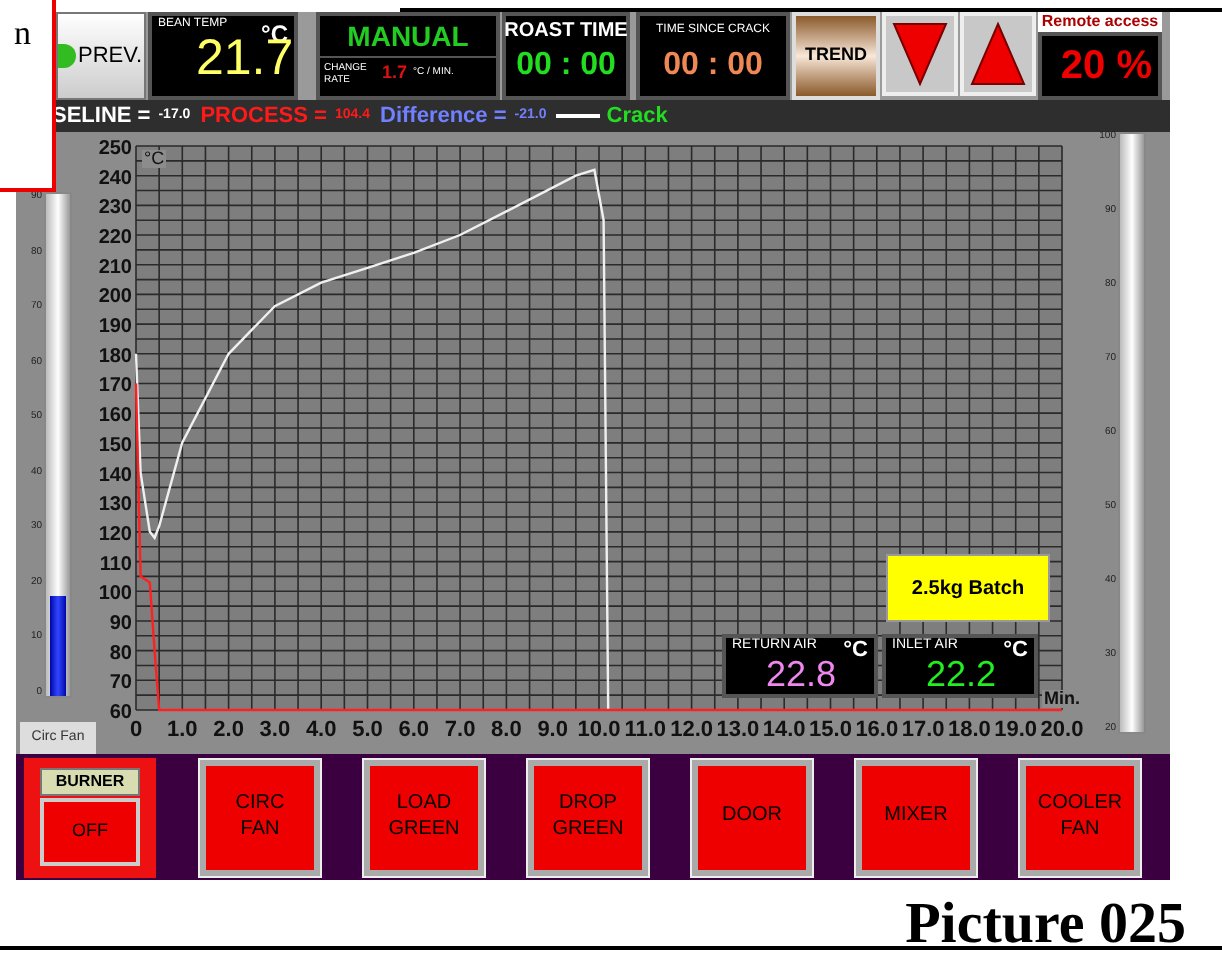 Image resolution: width=1222 pixels, height=954 pixels. Describe the element at coordinates (120, 623) in the screenshot. I see `y-tick-label: 90` at that location.